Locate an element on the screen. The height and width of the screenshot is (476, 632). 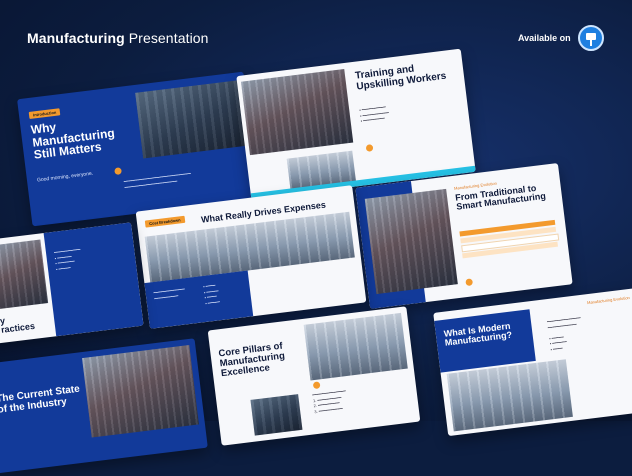
slide-greeting: Good morning, everyone. is located at coordinates (65, 177).